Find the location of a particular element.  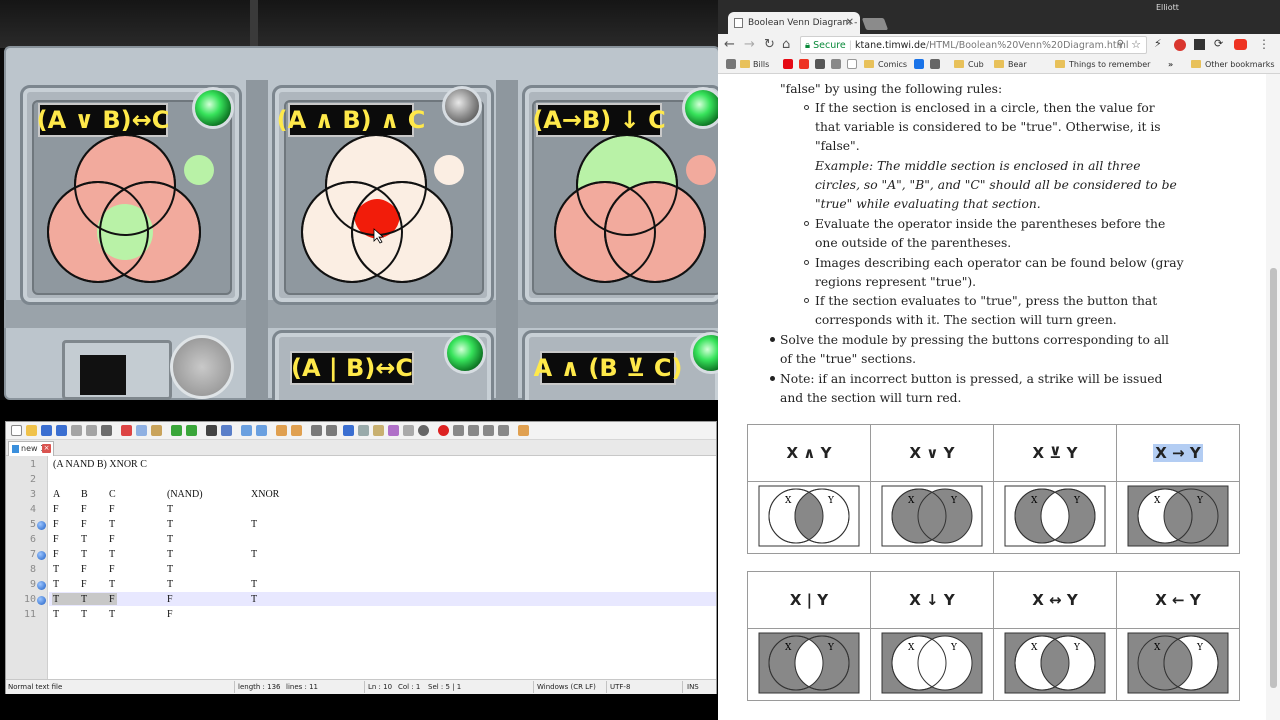

line-number: 10 is located at coordinates (29, 599).